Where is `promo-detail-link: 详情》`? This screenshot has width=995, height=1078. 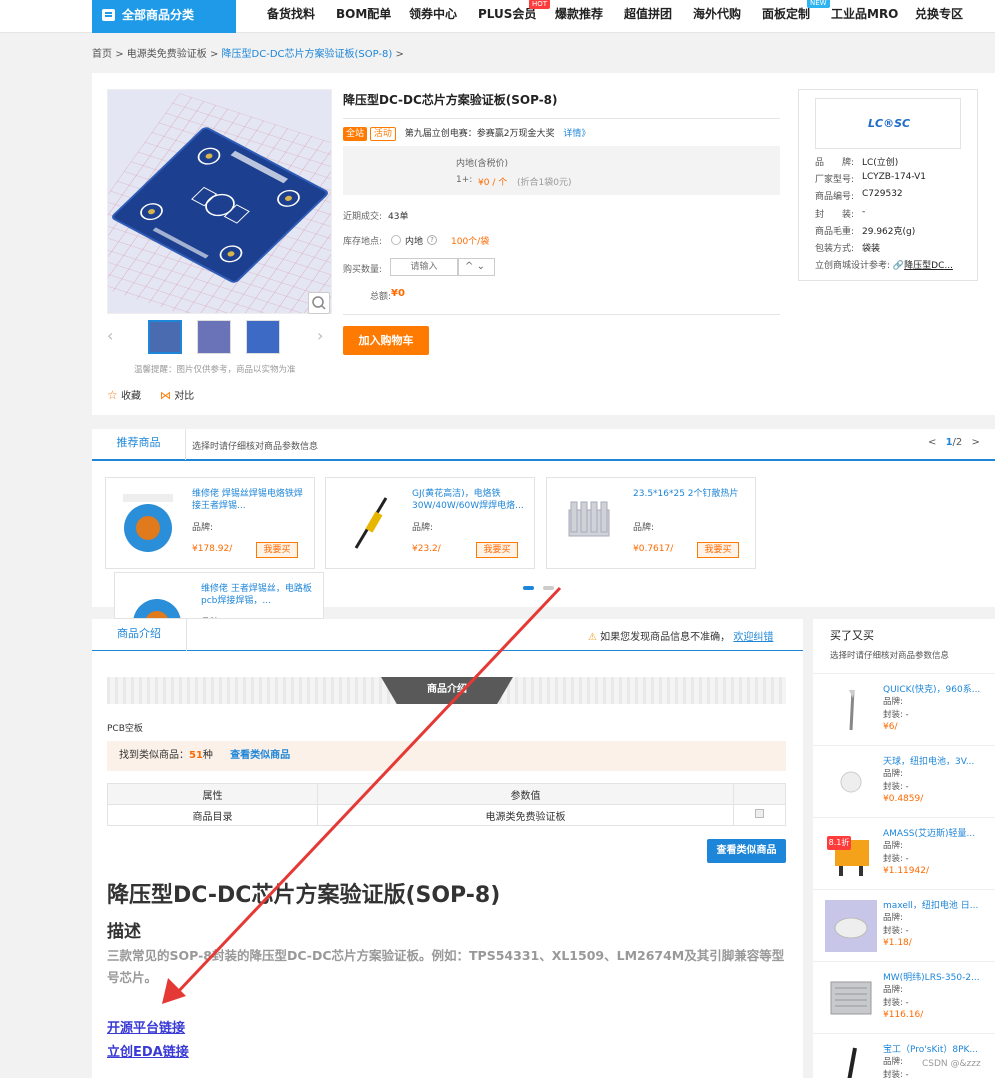
promo-detail-link: 详情》 is located at coordinates (576, 134).